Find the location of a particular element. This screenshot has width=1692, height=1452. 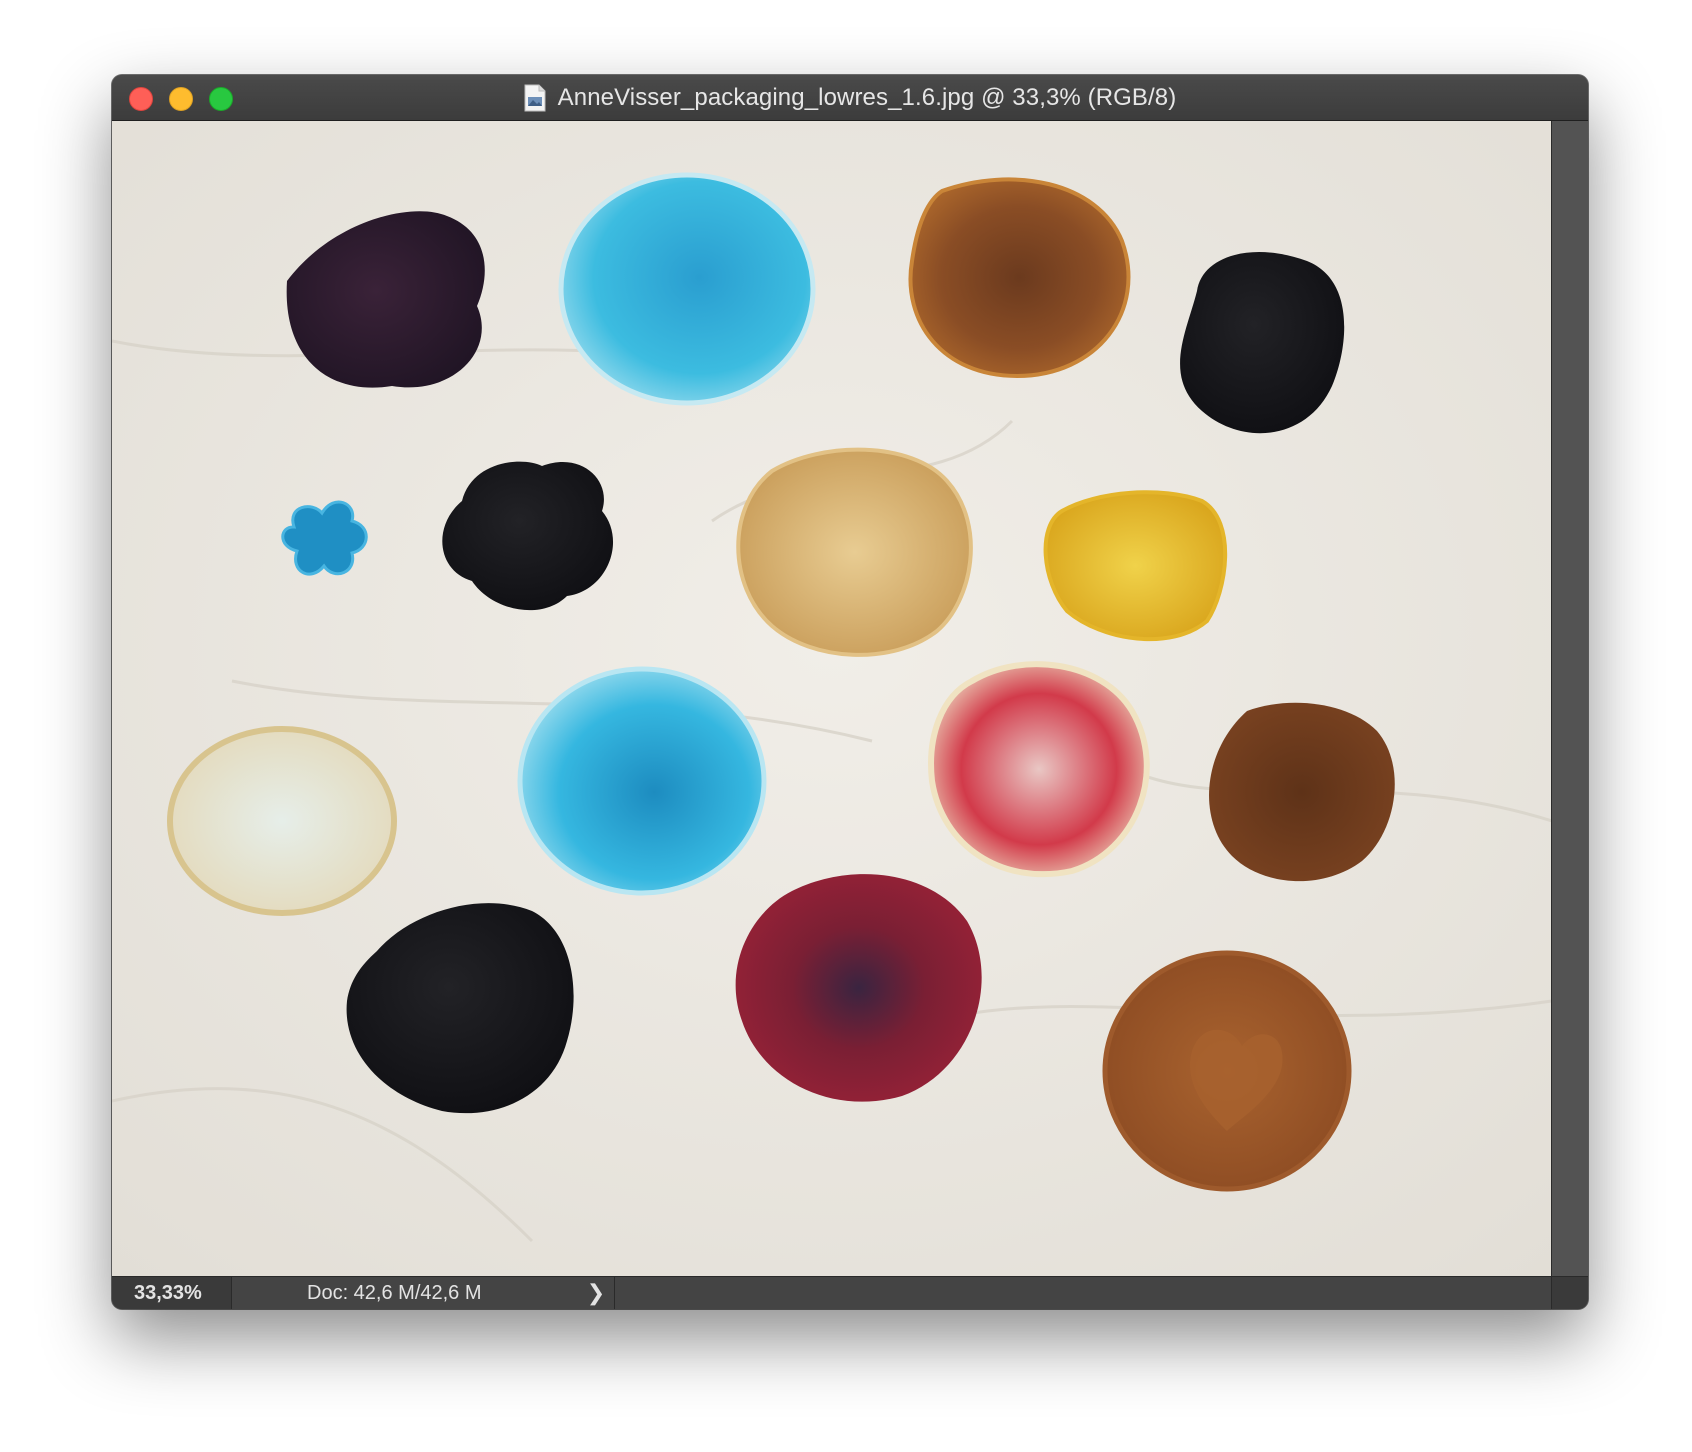

bowl-turquoise-medium is located at coordinates (642, 781).